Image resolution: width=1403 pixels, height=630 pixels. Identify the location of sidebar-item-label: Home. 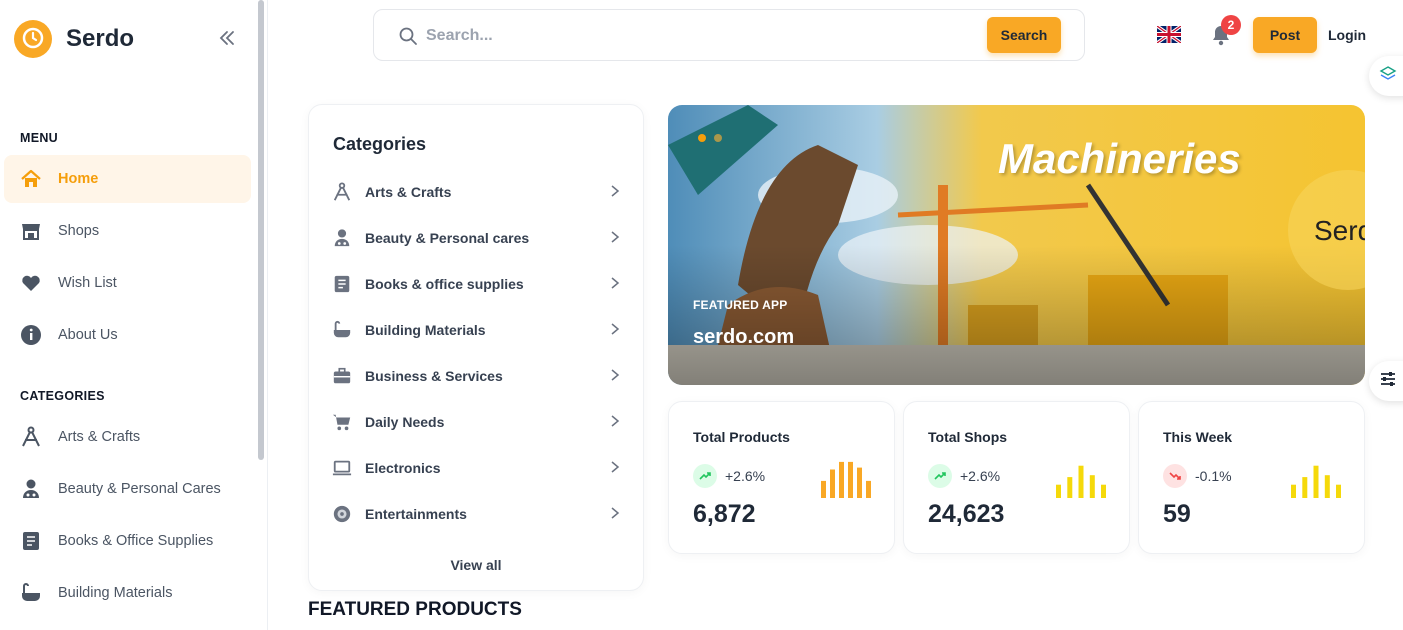
(78, 179).